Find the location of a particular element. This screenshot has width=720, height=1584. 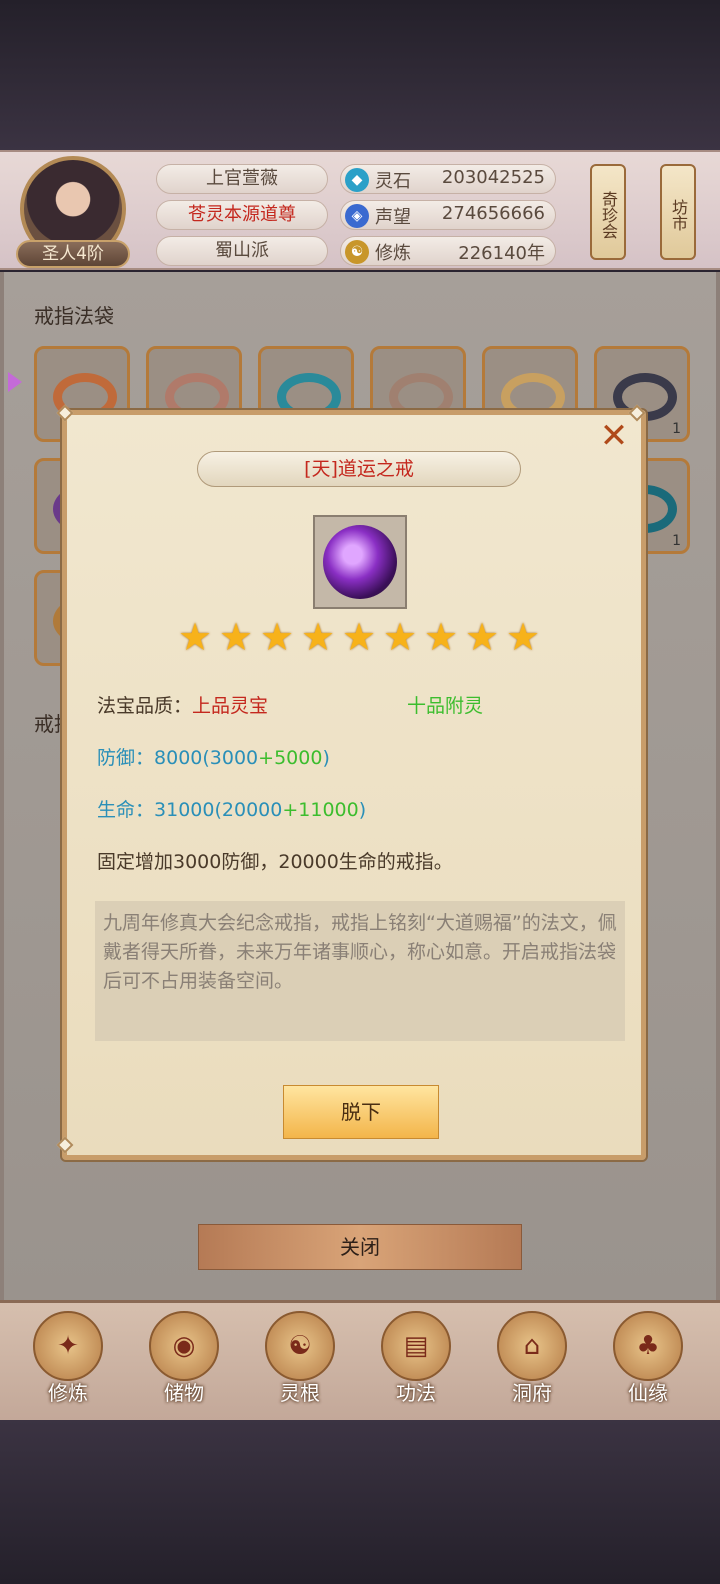

reputation-icon: ◈ is located at coordinates (357, 216).